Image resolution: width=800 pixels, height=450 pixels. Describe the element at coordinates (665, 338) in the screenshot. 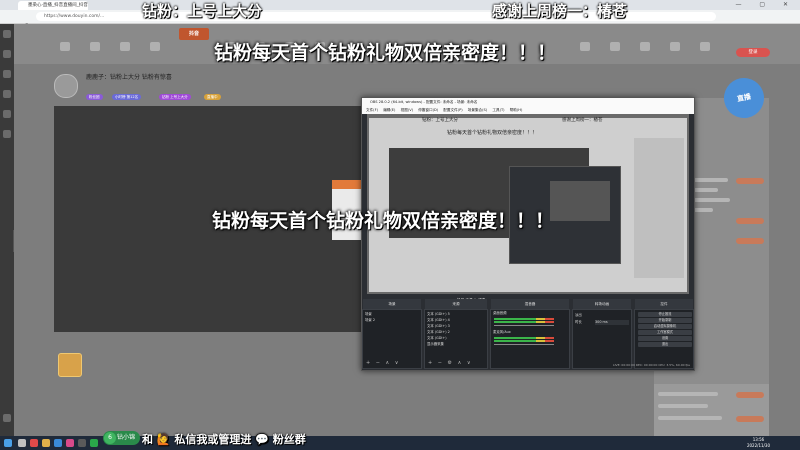

I see `settings-button: 设置` at that location.